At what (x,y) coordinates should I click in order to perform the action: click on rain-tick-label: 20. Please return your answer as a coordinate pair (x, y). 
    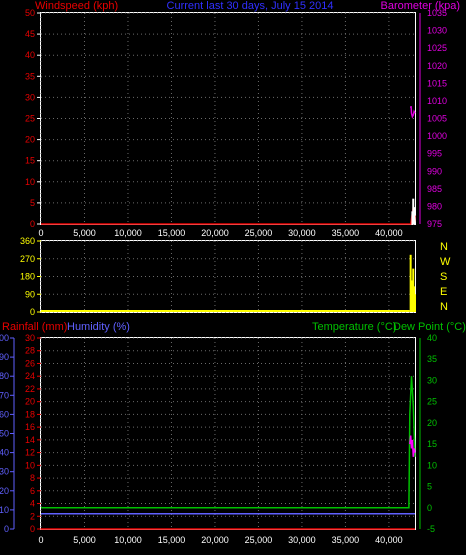
    Looking at the image, I should click on (30, 402).